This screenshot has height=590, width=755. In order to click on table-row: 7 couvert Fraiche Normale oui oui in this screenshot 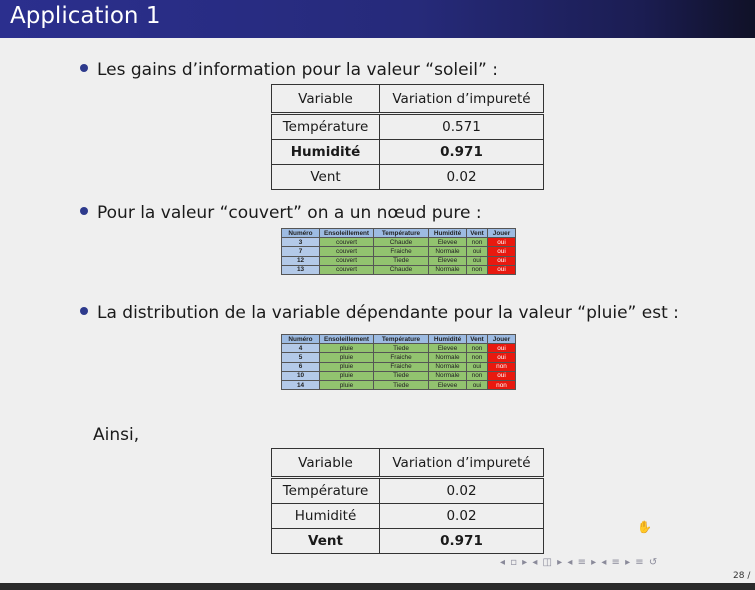, I will do `click(398, 251)`.